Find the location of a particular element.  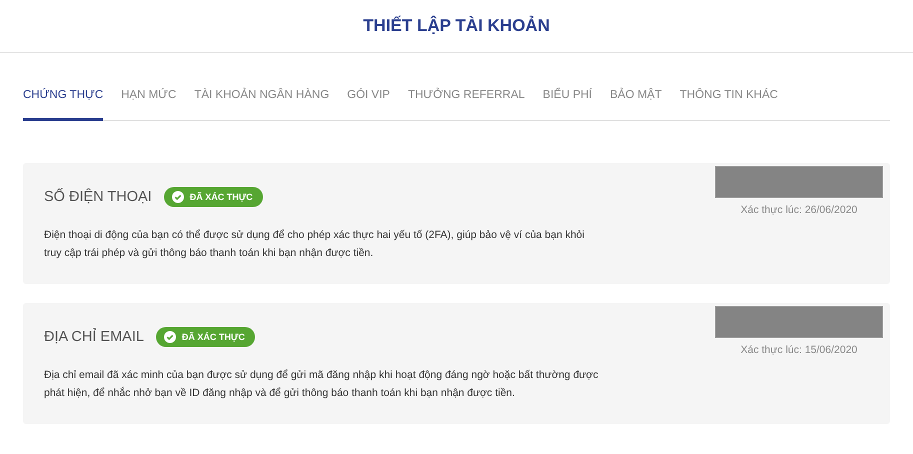

tab: CHỨNG THỰC is located at coordinates (63, 99).